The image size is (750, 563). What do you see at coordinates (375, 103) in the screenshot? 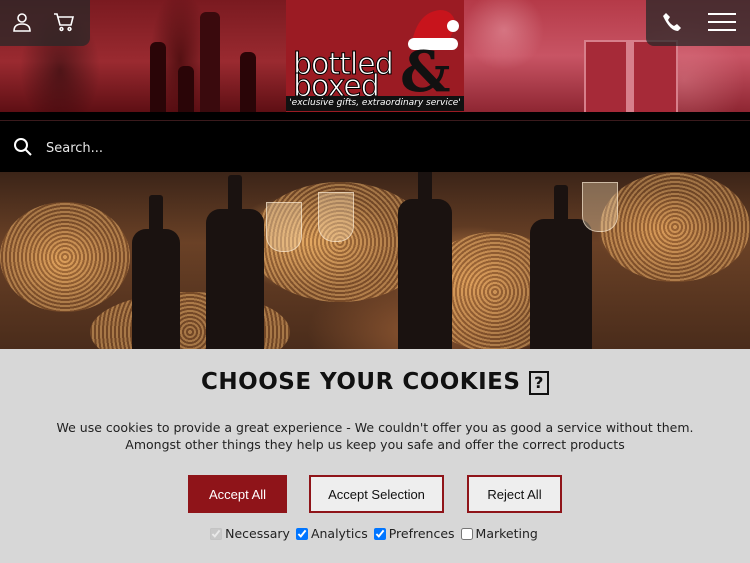
I see `logo-tagline: 'exclusive gifts, extraordinary service'` at bounding box center [375, 103].